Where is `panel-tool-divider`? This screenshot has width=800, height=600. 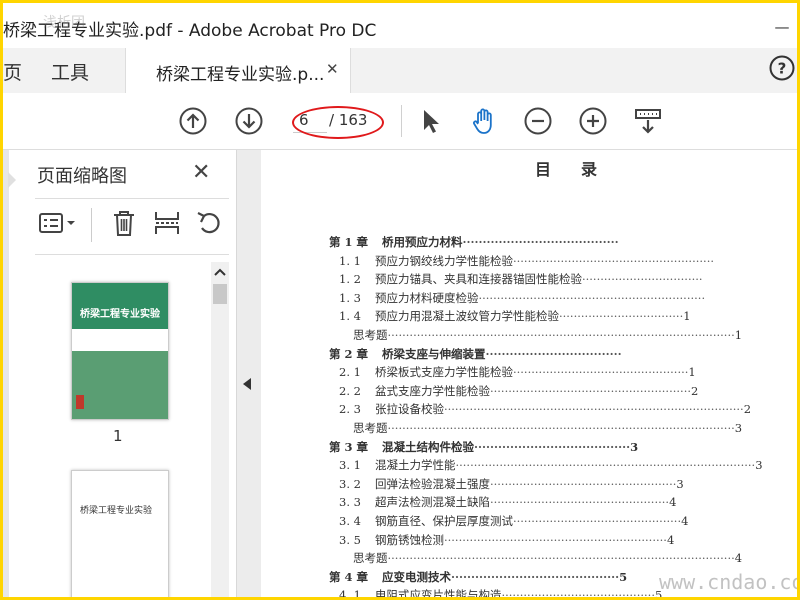 panel-tool-divider is located at coordinates (91, 225).